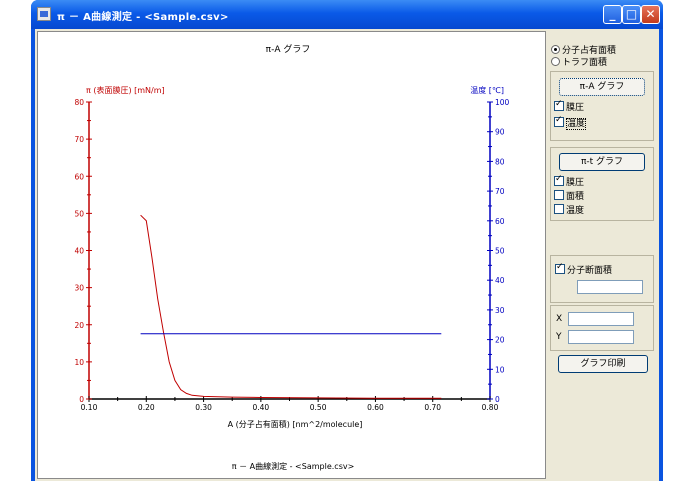 The height and width of the screenshot is (481, 693). I want to click on left-tick-label: 80, so click(79, 102).